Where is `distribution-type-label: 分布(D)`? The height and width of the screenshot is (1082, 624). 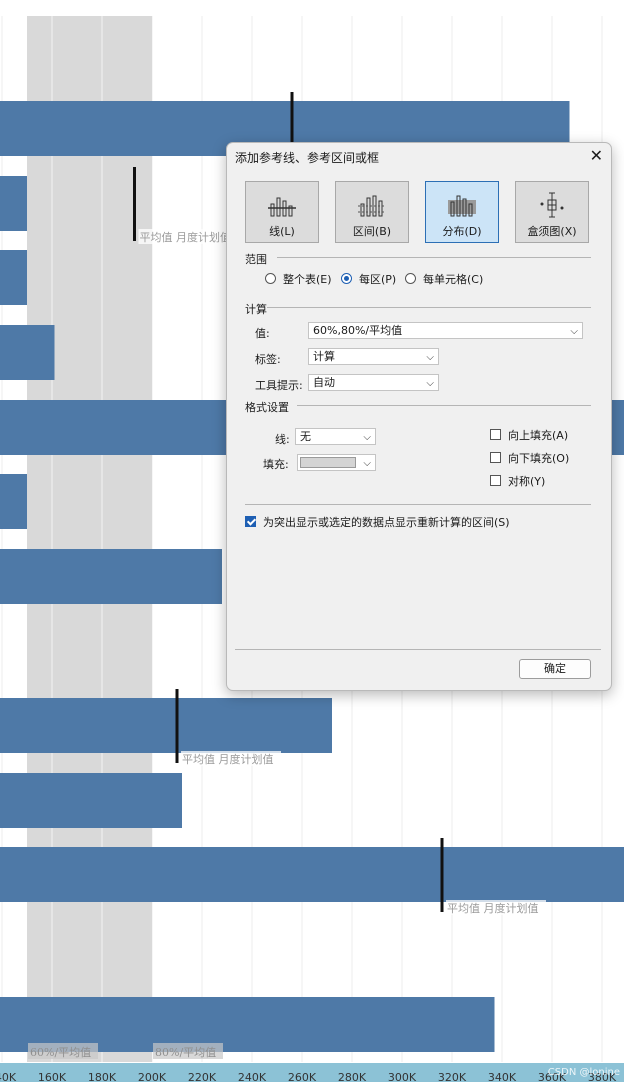
distribution-type-label: 分布(D) is located at coordinates (462, 231).